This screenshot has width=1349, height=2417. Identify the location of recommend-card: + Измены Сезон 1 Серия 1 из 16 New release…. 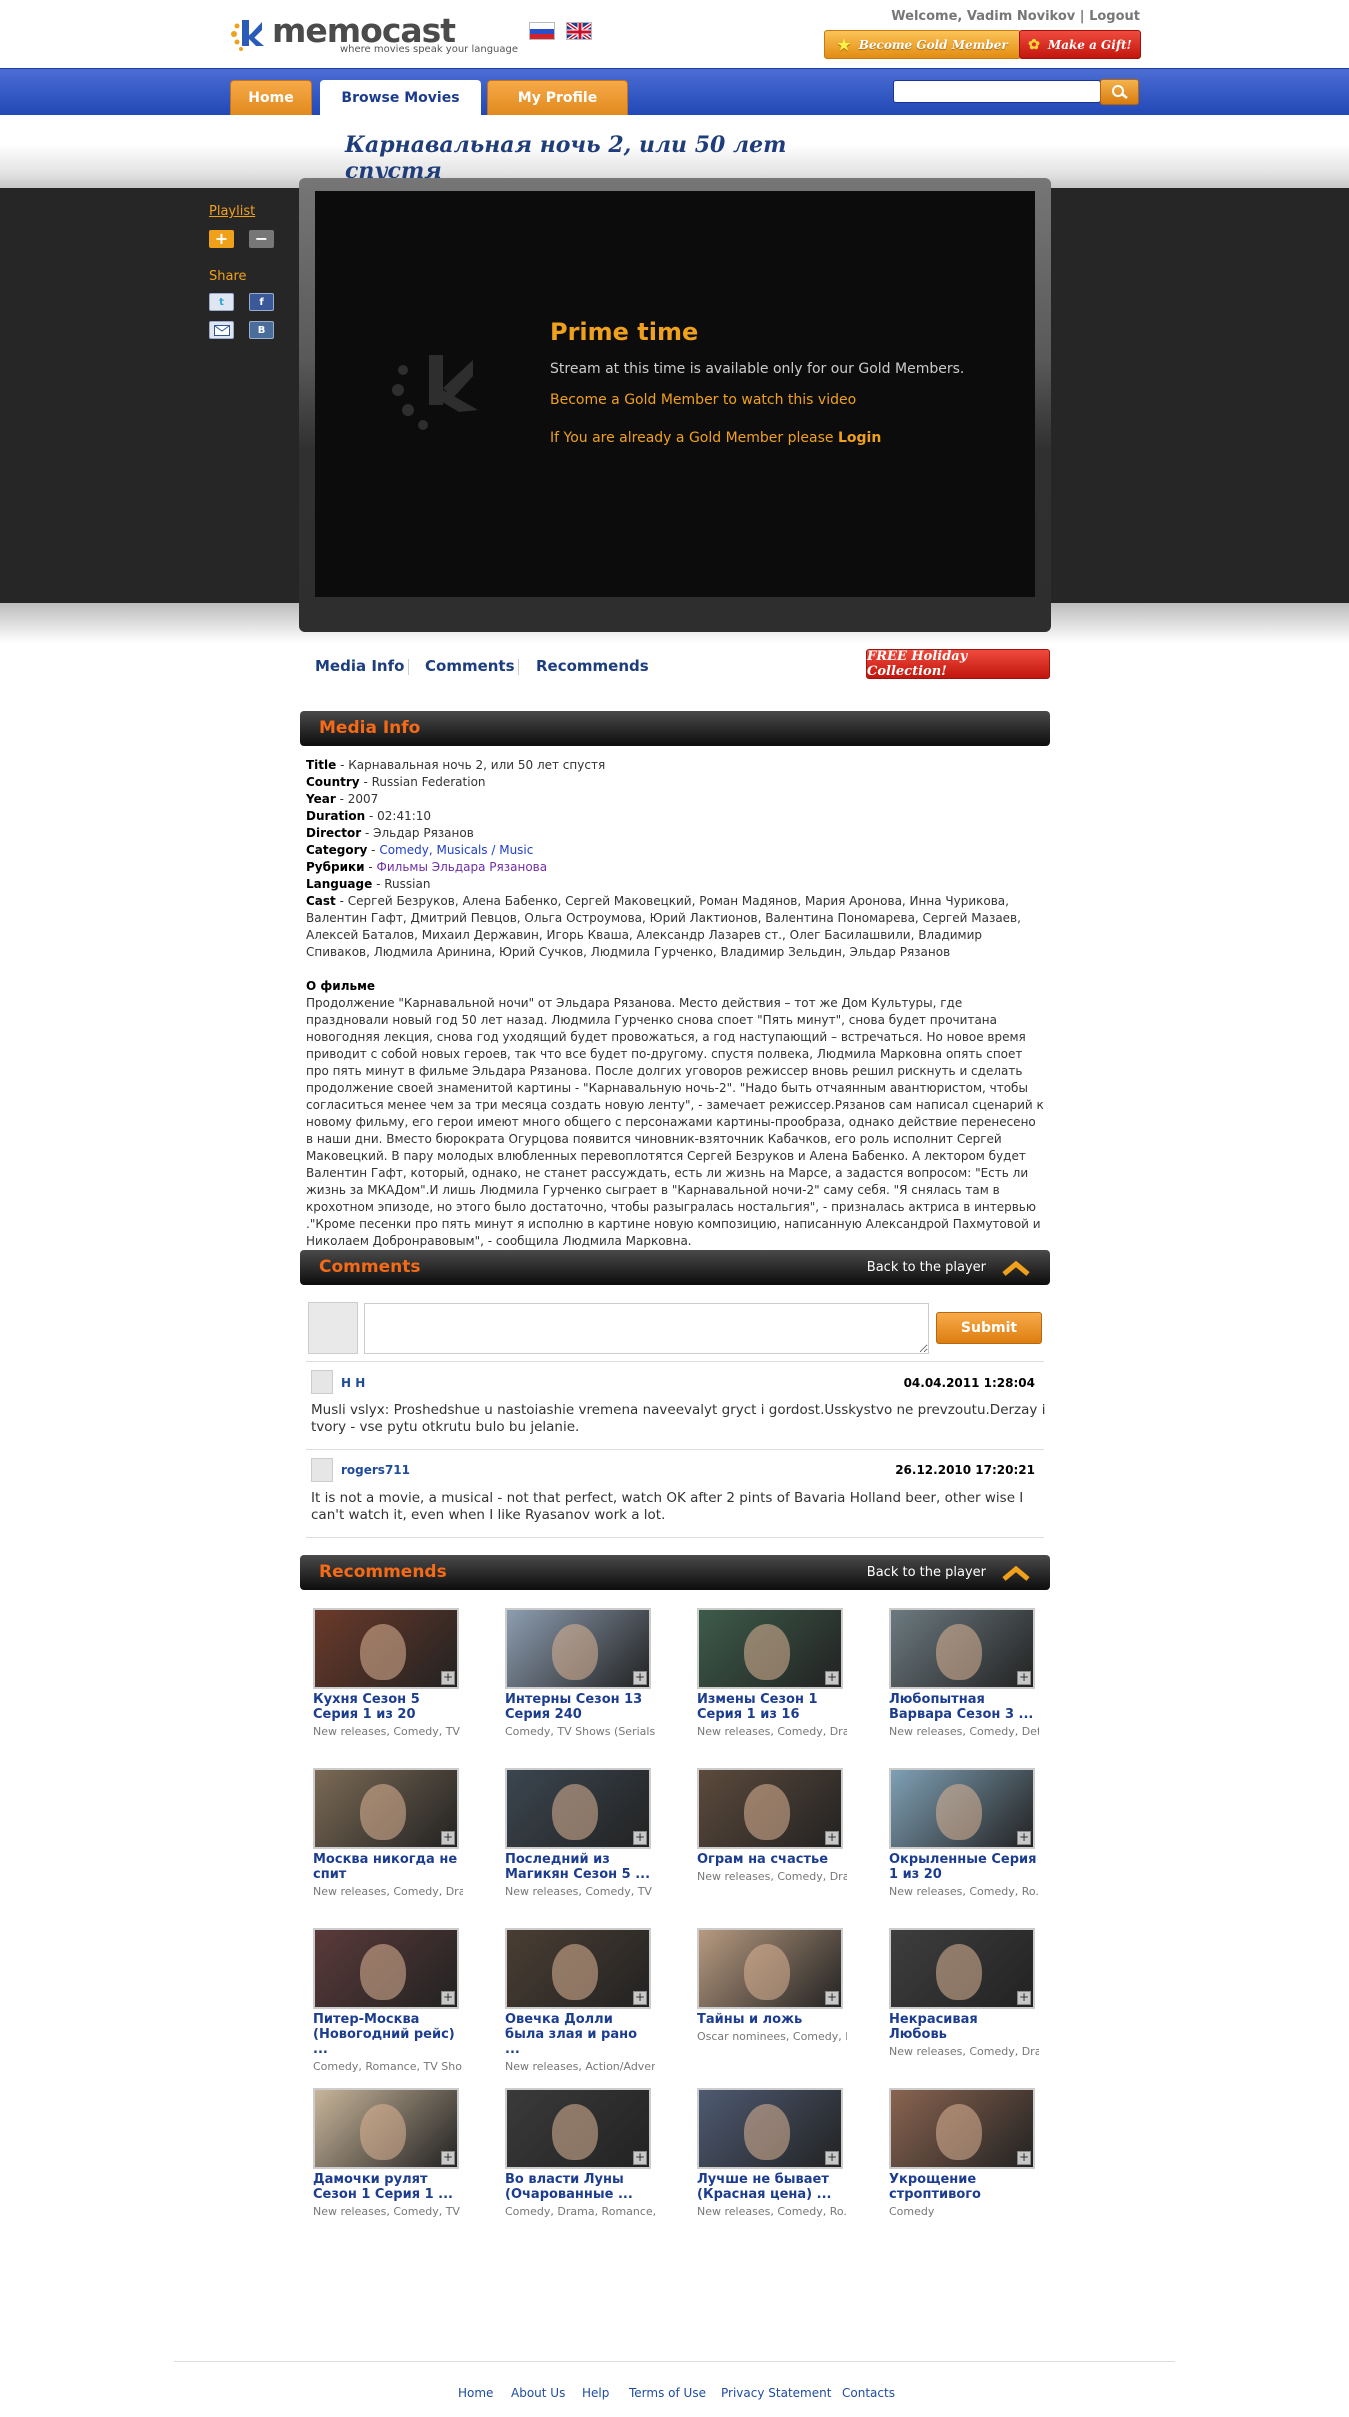
(772, 1673).